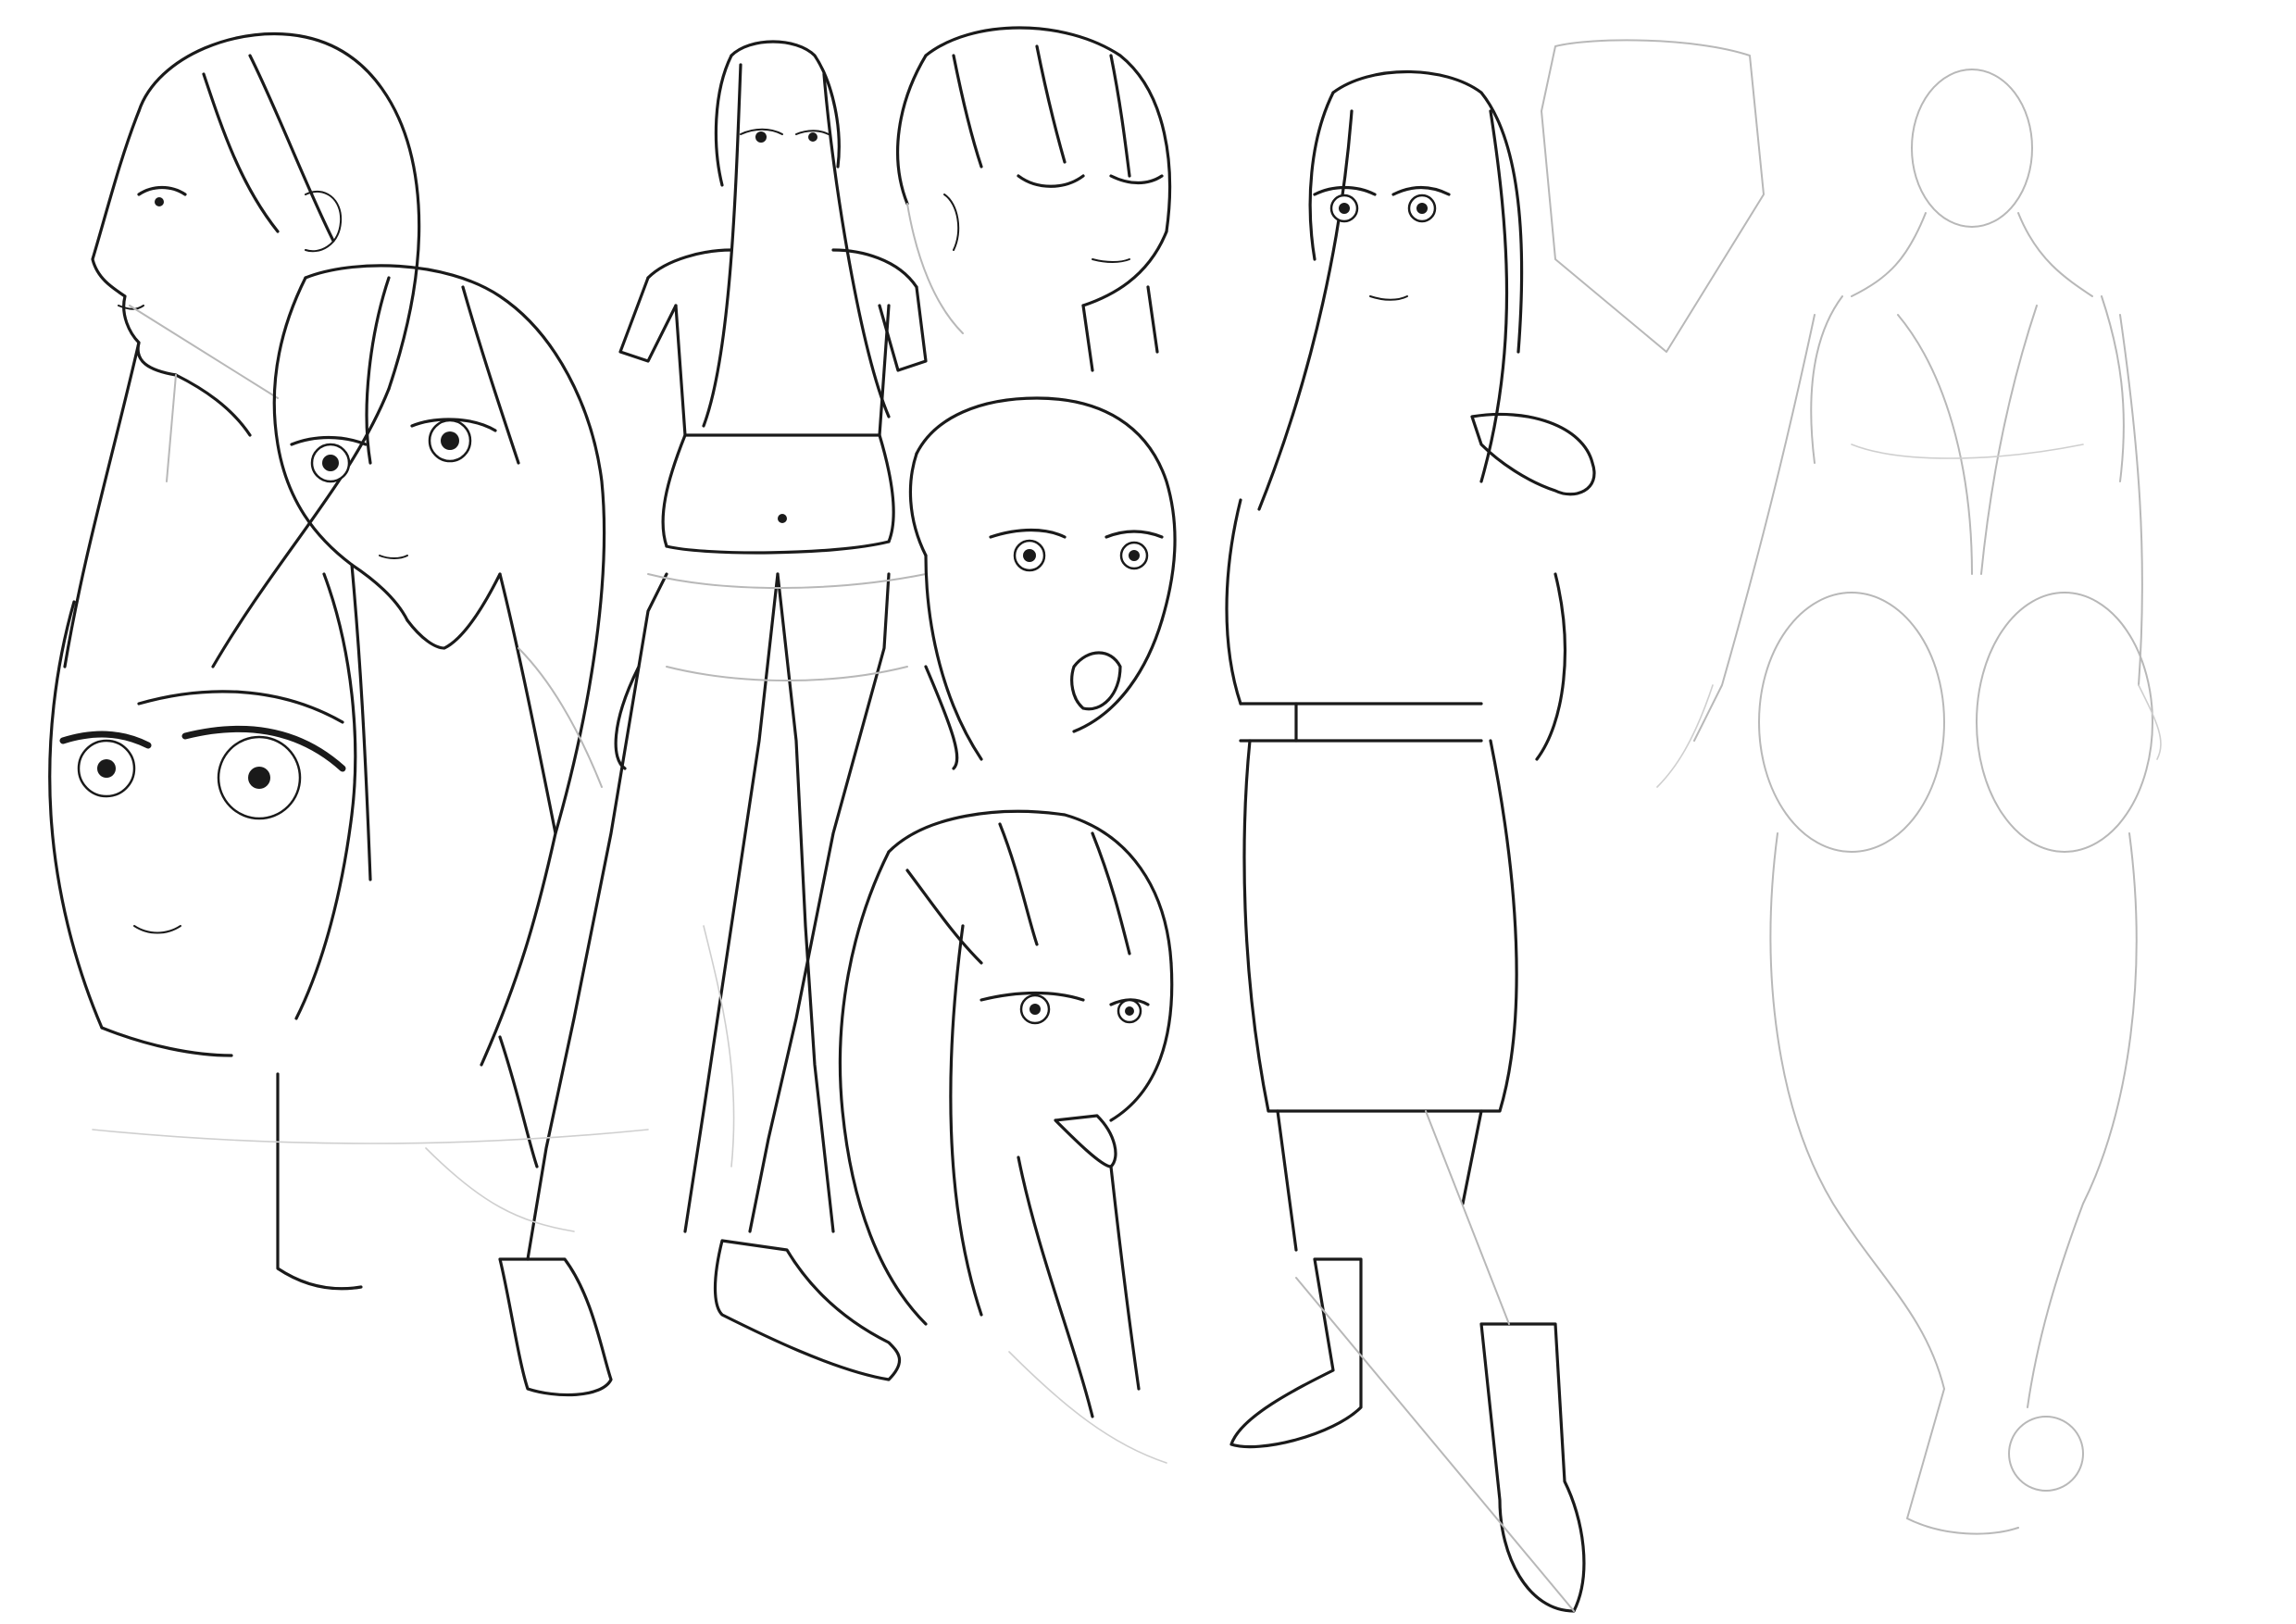 The image size is (2296, 1624). Describe the element at coordinates (1042, 578) in the screenshot. I see `shouting-head` at that location.